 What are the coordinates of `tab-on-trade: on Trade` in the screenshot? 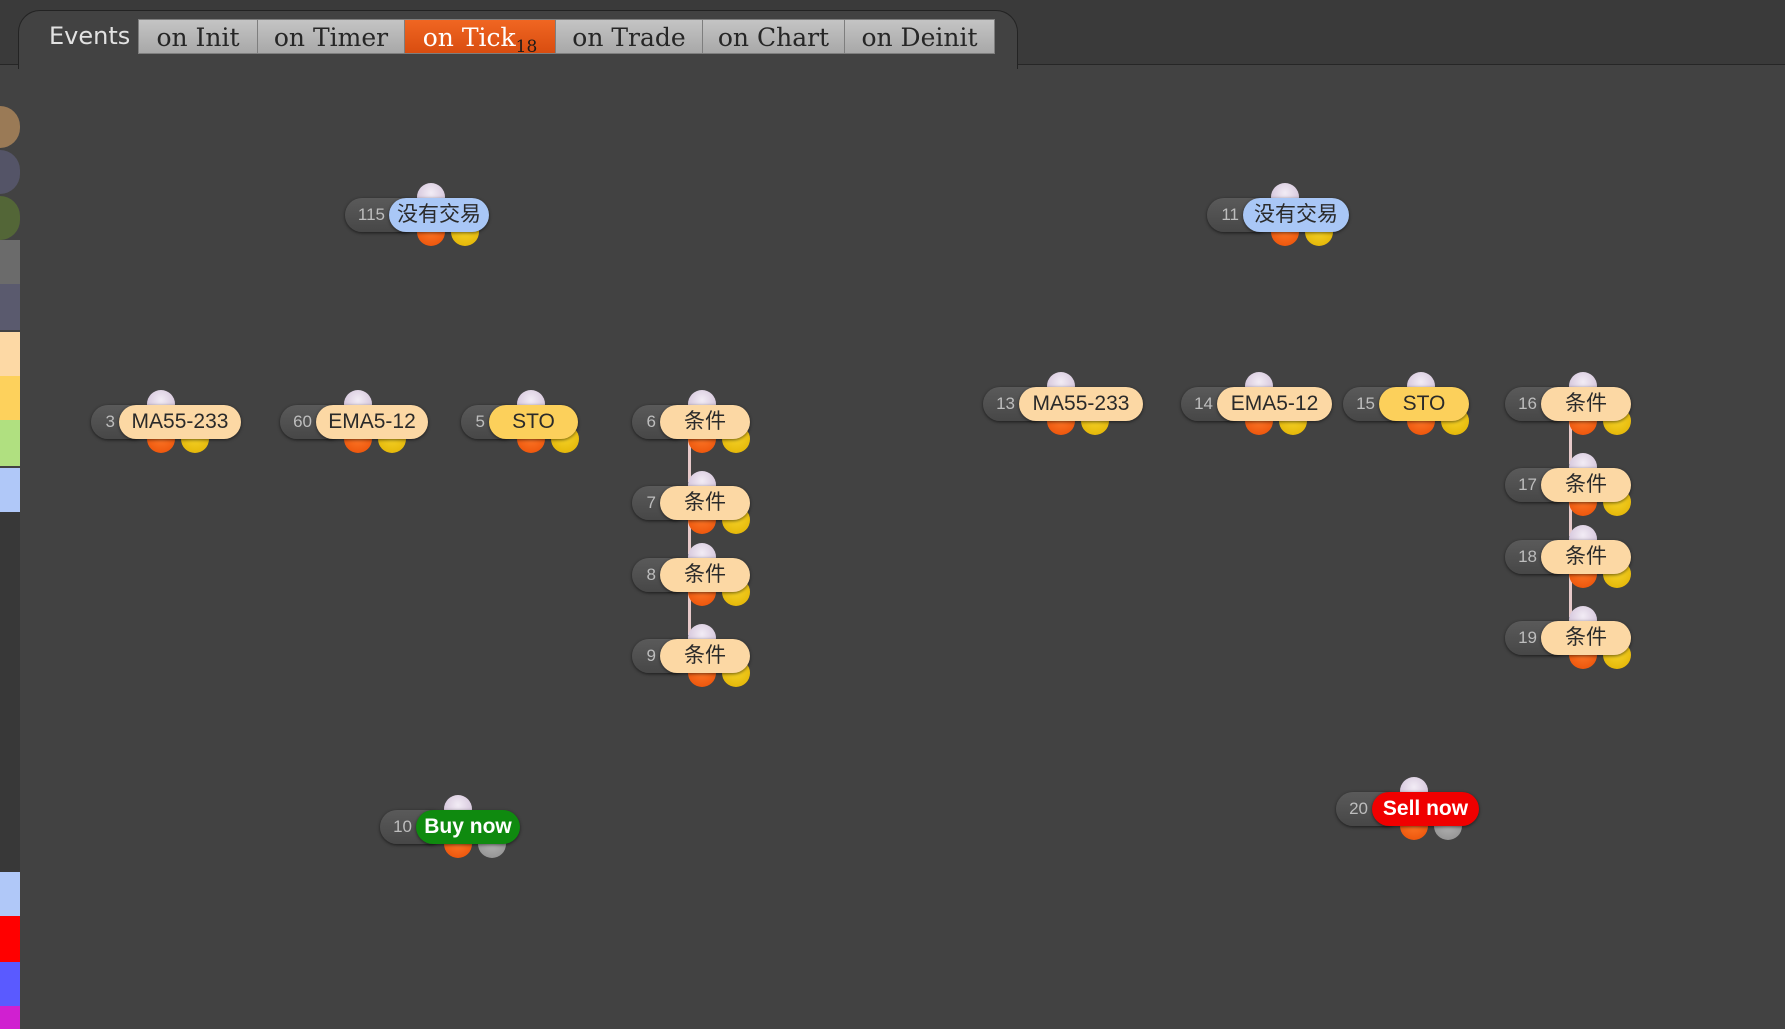 It's located at (629, 36).